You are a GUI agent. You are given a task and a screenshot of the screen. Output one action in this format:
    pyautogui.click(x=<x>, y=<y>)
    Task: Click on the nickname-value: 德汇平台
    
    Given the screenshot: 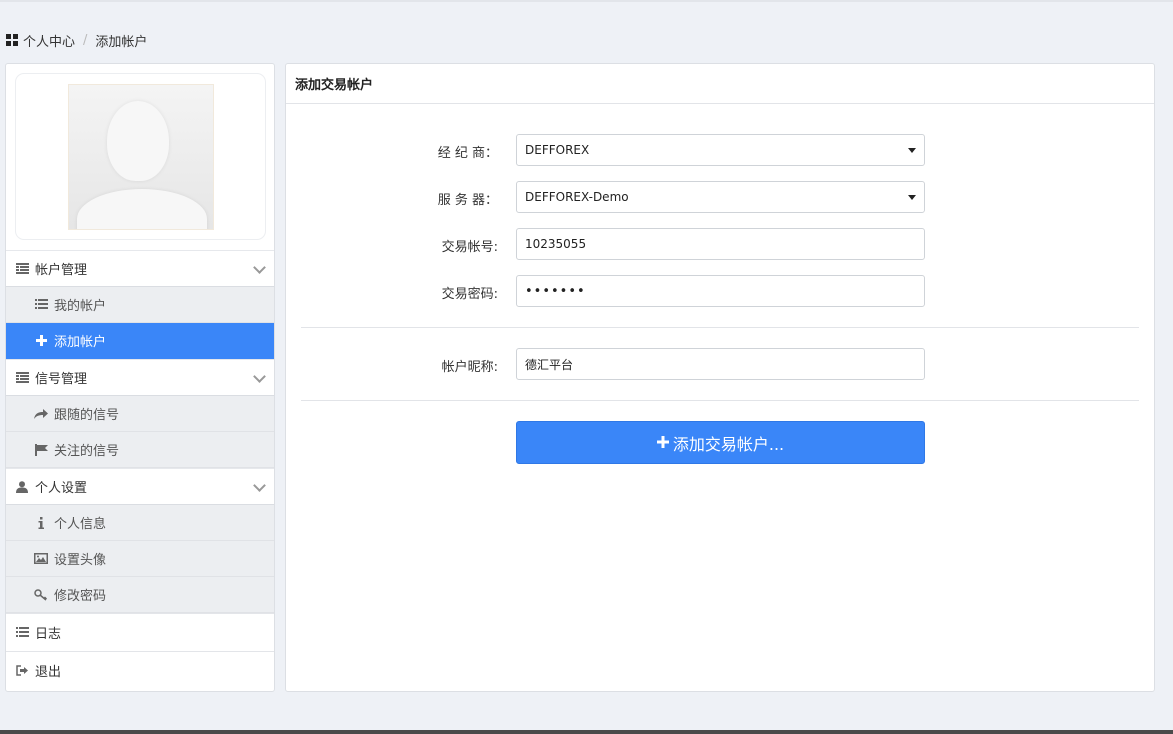 What is the action you would take?
    pyautogui.click(x=549, y=364)
    